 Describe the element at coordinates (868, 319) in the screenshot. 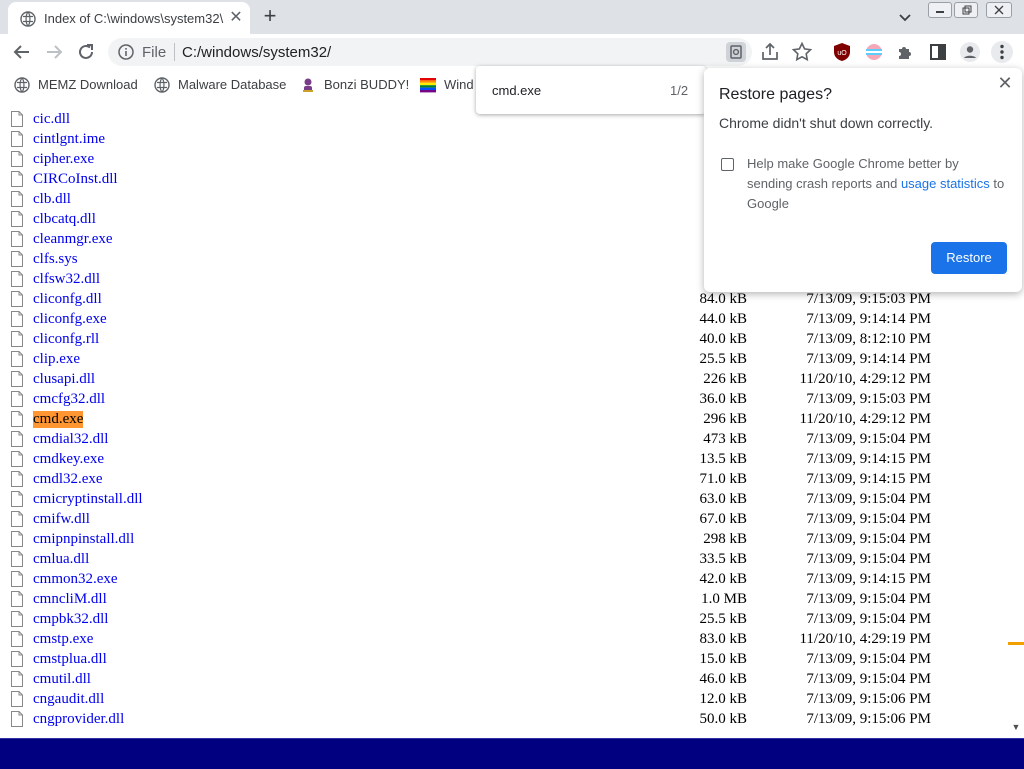

I see `file-date: 7/13/09, 9:14:14 PM` at that location.